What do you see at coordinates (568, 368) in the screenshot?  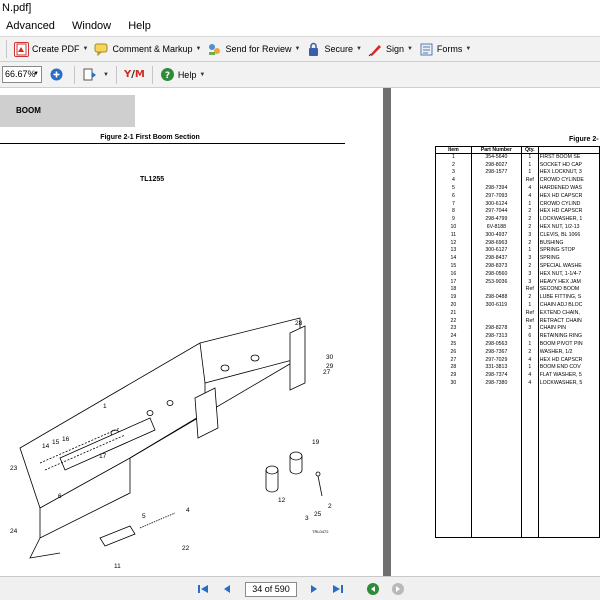 I see `cell-description: BOOM END COV` at bounding box center [568, 368].